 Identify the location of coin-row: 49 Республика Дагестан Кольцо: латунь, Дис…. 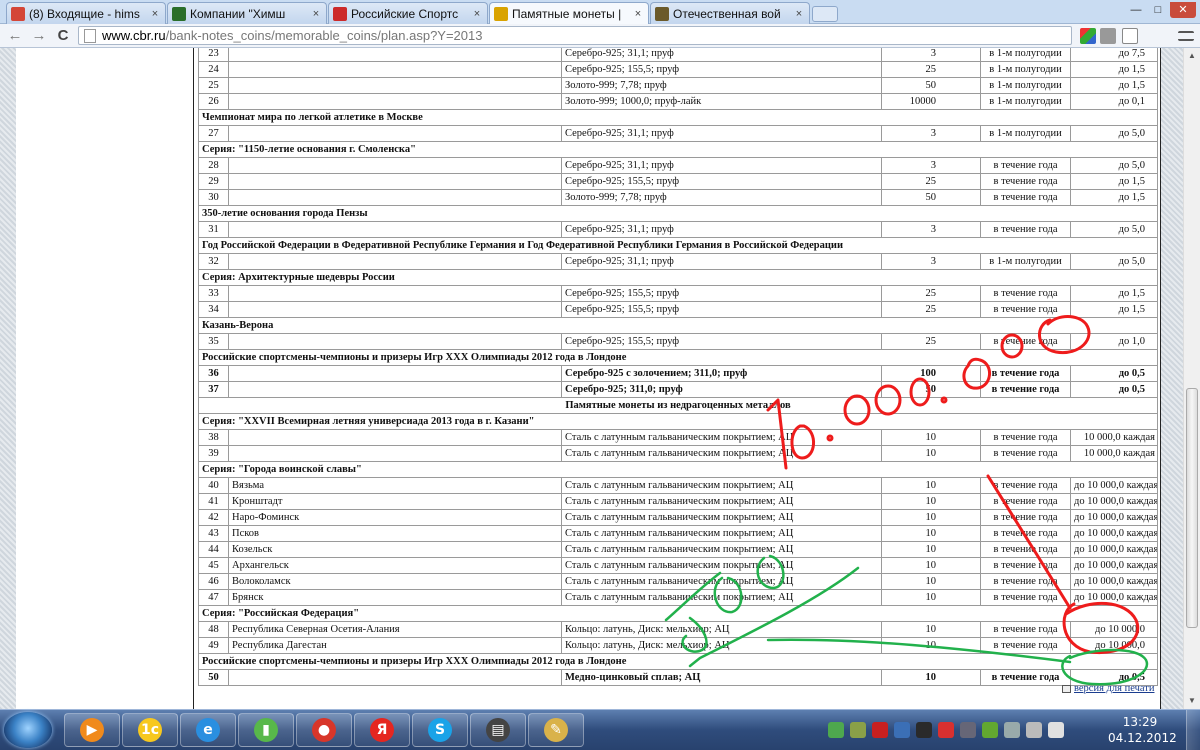
(678, 645).